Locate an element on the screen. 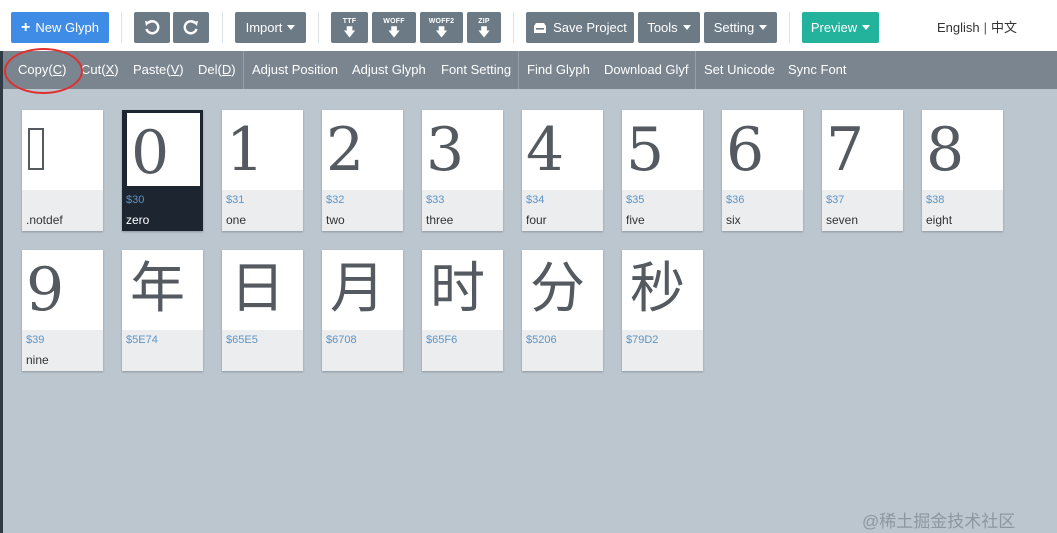 The width and height of the screenshot is (1057, 533). glyph-preview: 时 is located at coordinates (462, 290).